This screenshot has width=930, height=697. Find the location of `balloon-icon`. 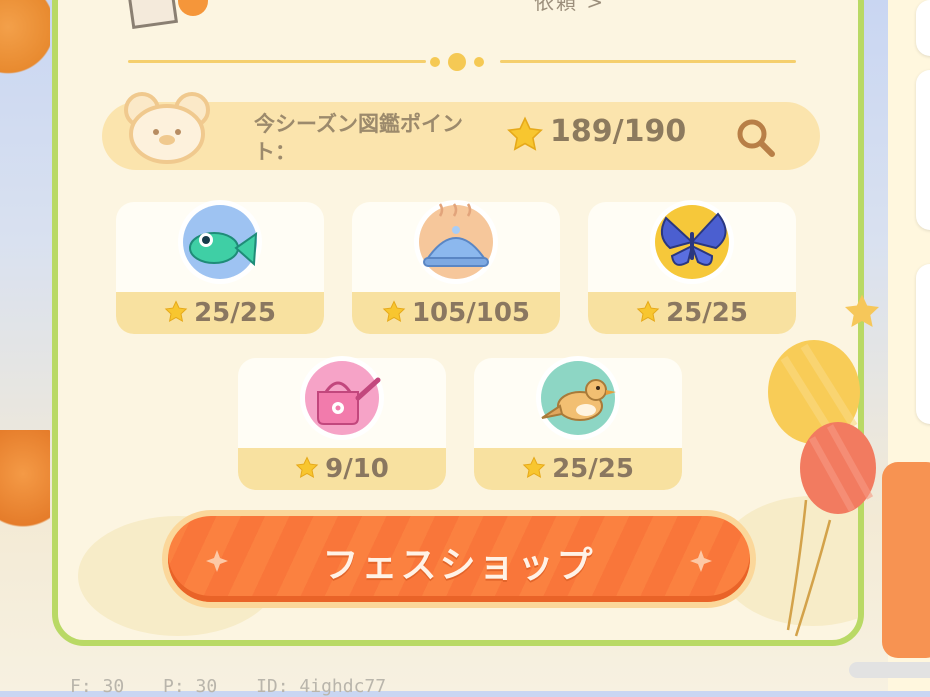

balloon-icon is located at coordinates (193, 8).